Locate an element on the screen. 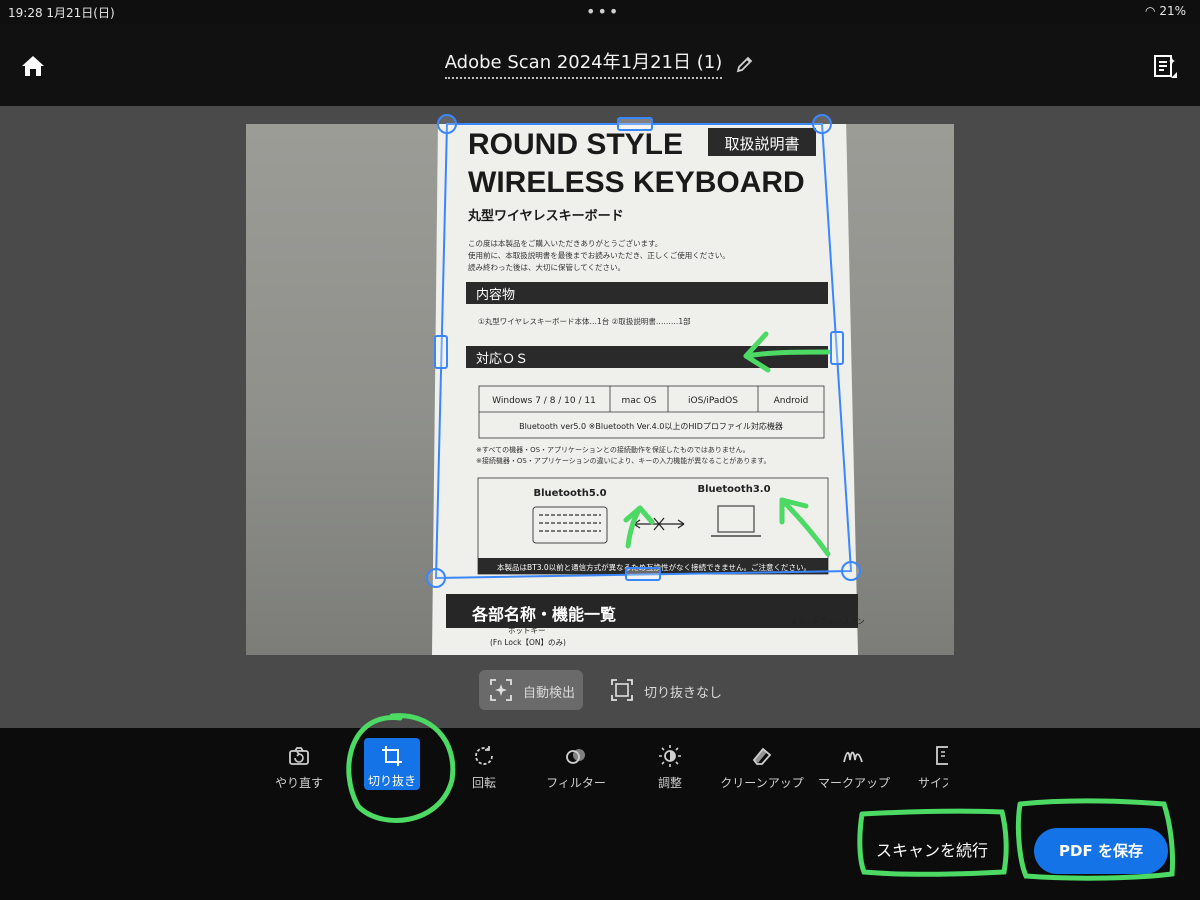  tool-resize-label: サイズ is located at coordinates (933, 783).